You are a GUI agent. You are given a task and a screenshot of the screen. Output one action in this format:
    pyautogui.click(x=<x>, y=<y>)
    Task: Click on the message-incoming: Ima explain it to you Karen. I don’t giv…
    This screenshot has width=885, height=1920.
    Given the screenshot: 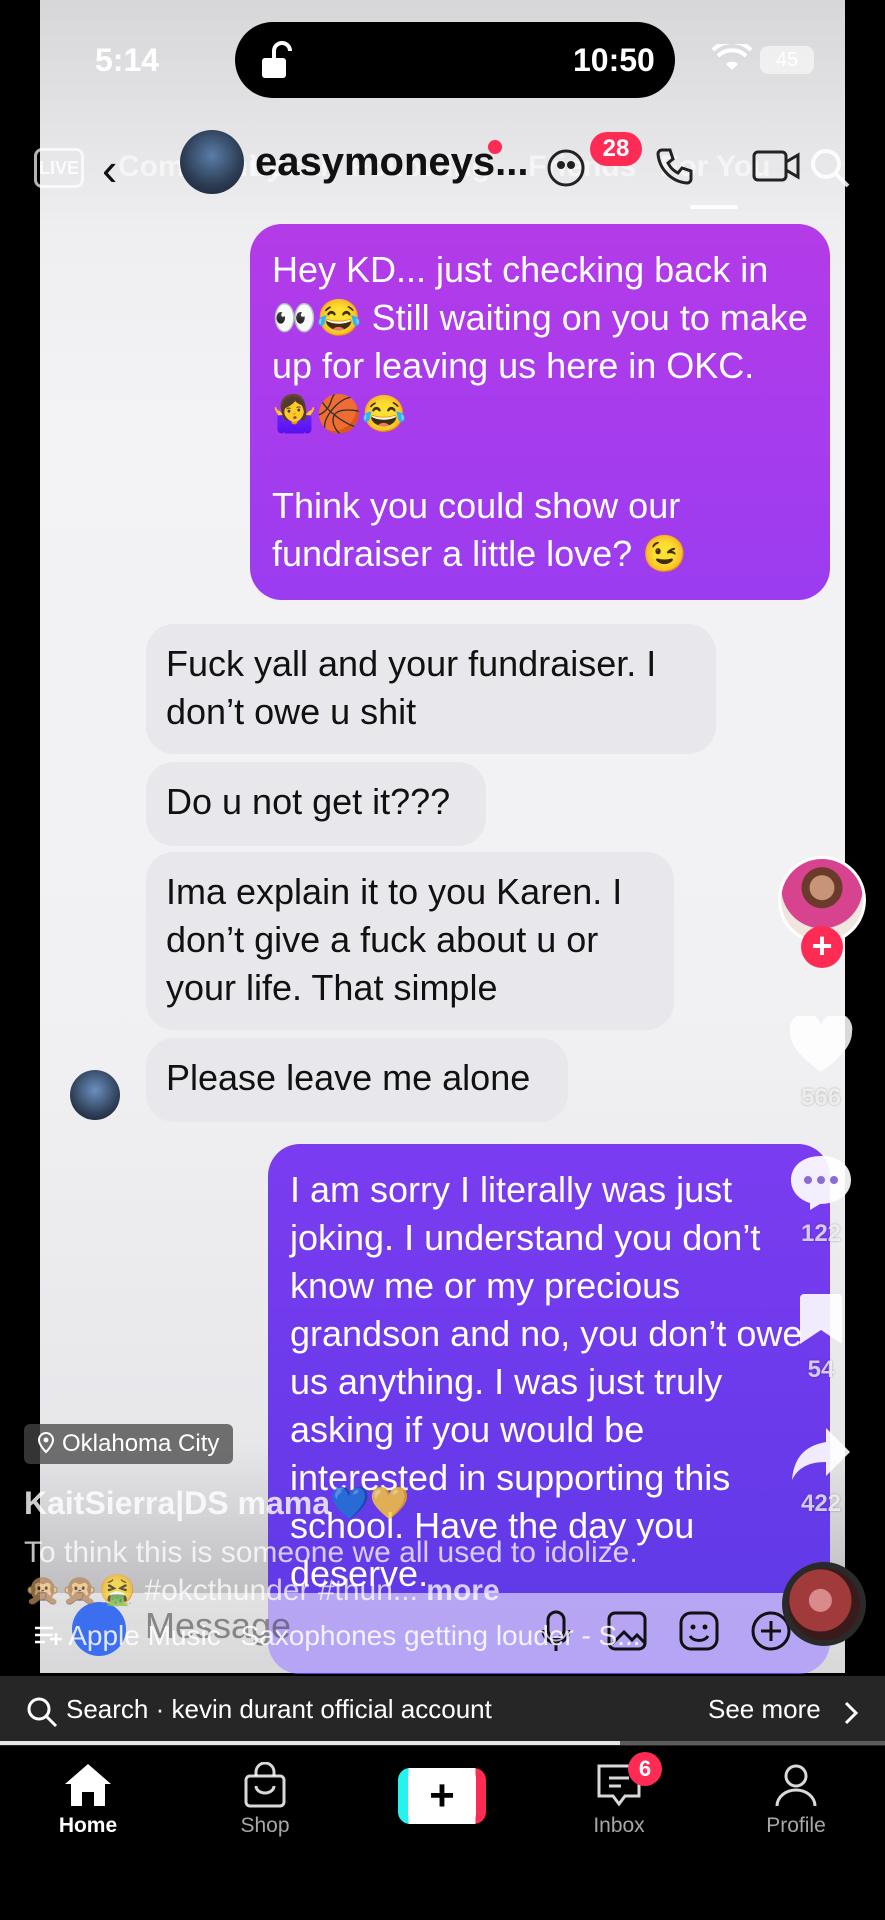 What is the action you would take?
    pyautogui.click(x=410, y=941)
    